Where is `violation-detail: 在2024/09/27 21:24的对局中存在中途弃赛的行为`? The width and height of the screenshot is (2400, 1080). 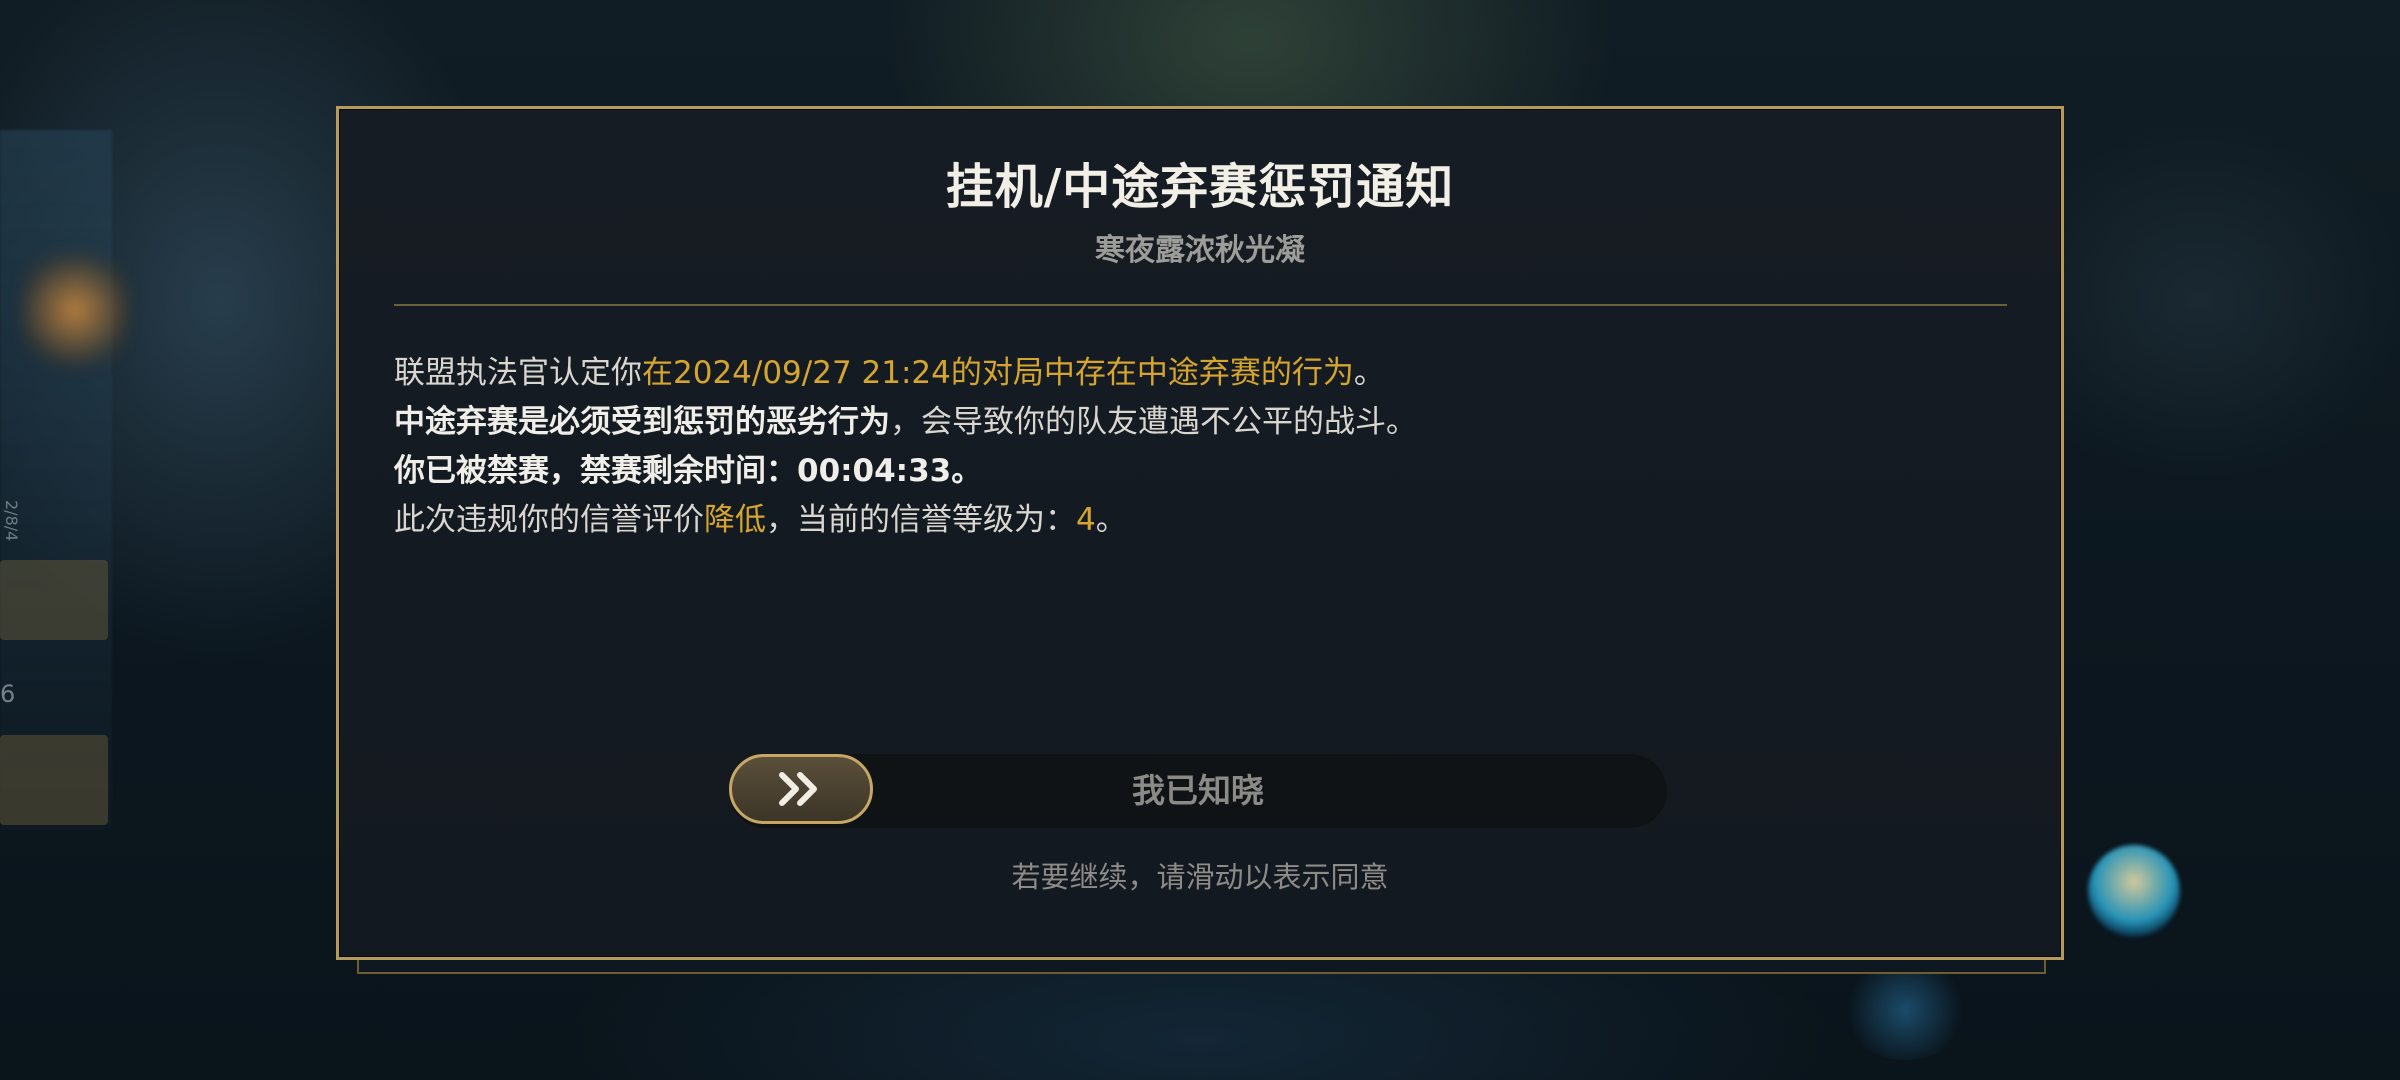
violation-detail: 在2024/09/27 21:24的对局中存在中途弃赛的行为 is located at coordinates (998, 373).